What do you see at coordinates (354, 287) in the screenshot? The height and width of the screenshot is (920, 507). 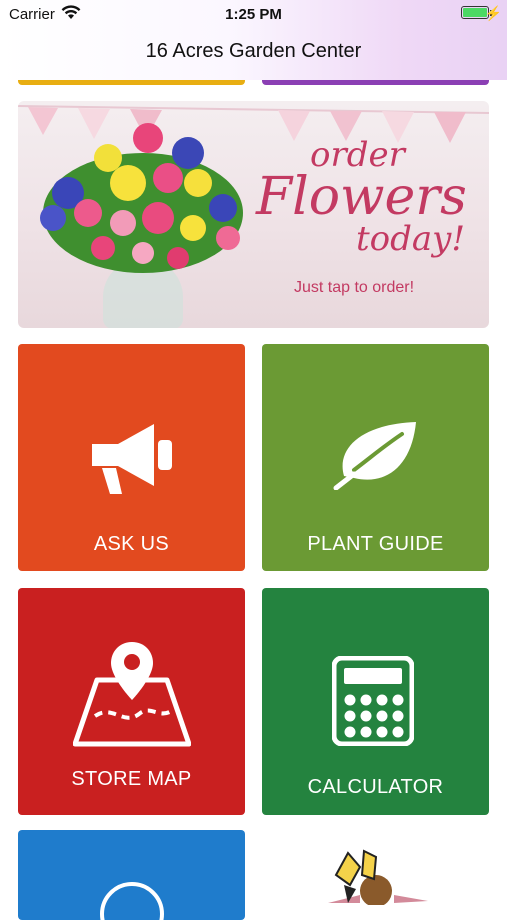 I see `banner-tagline: Just tap to order!` at bounding box center [354, 287].